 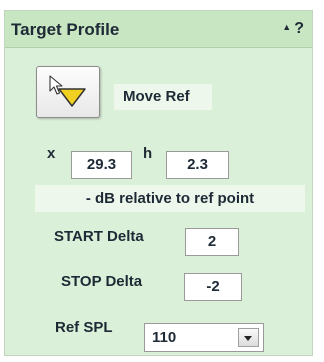 I want to click on panel-title-bar: Target Profile ▲?, so click(x=158, y=29).